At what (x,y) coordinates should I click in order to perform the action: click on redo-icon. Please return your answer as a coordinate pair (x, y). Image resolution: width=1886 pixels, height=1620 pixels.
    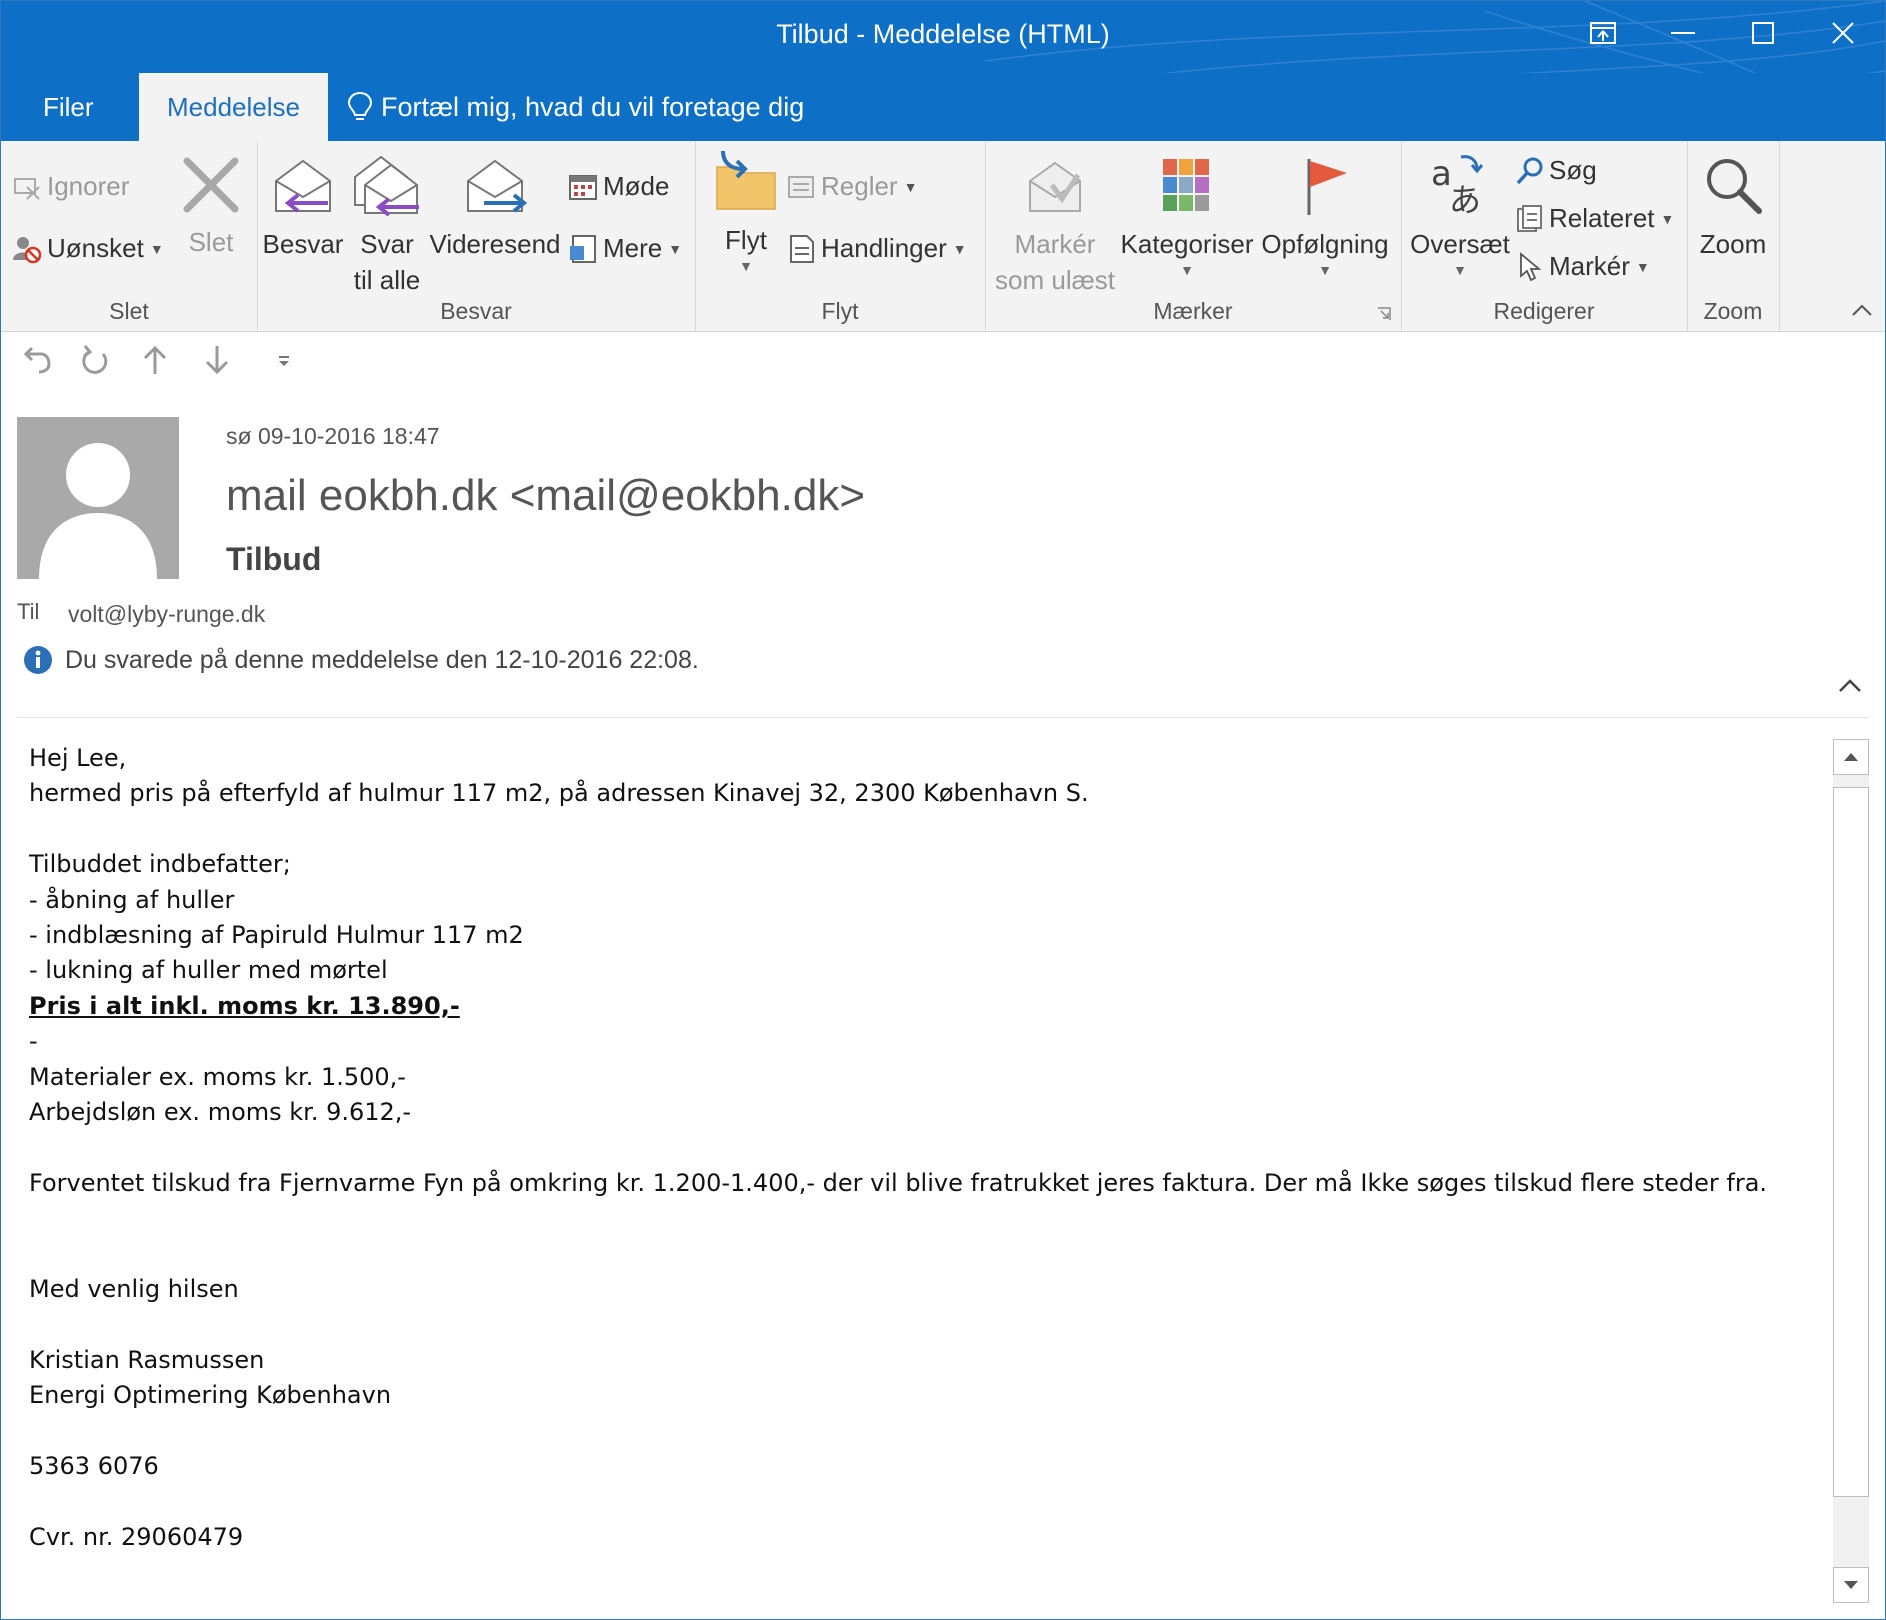
    Looking at the image, I should click on (95, 360).